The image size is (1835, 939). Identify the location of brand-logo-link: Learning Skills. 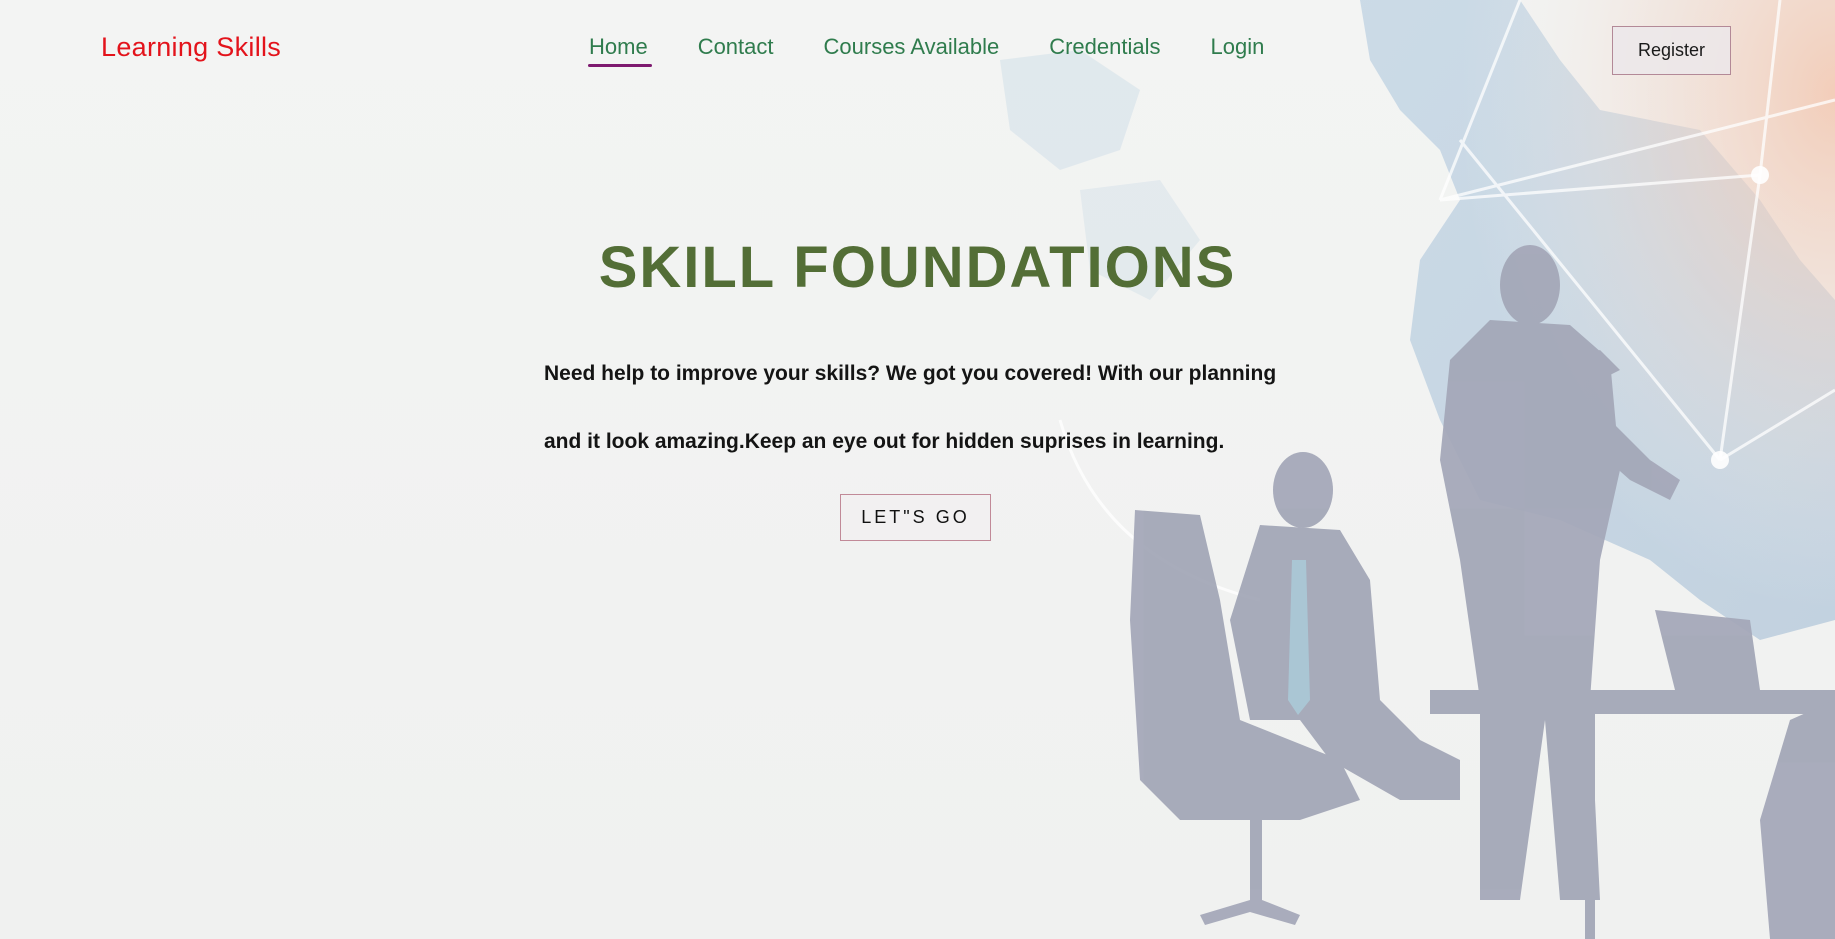
(191, 47).